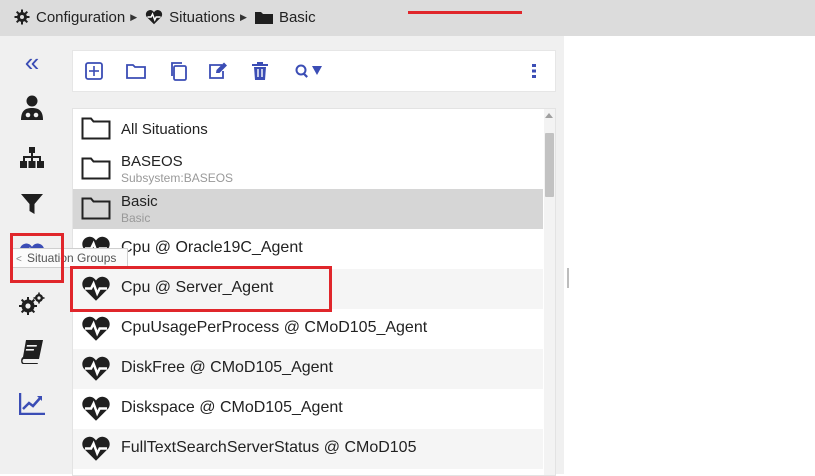 The image size is (815, 476). I want to click on search-icon, so click(308, 71).